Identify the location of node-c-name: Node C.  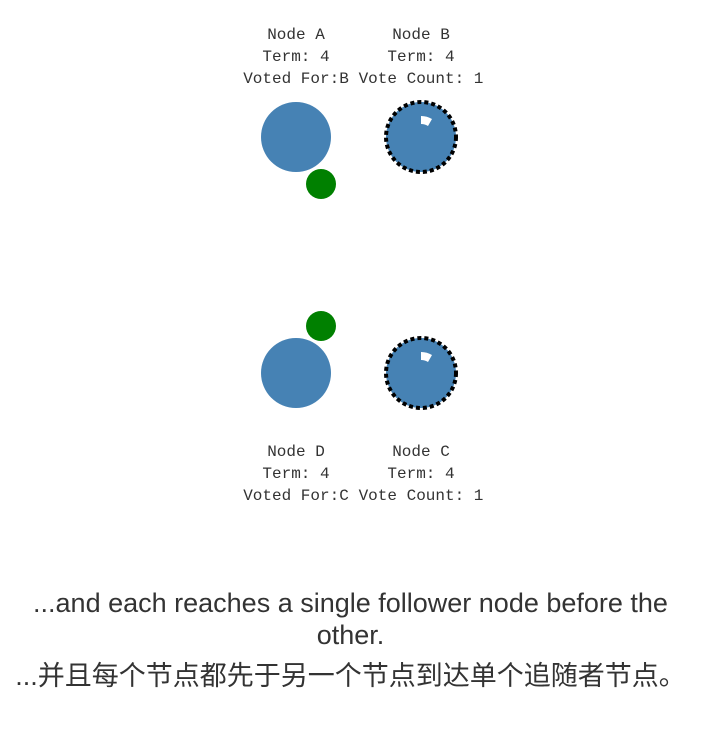
(421, 452).